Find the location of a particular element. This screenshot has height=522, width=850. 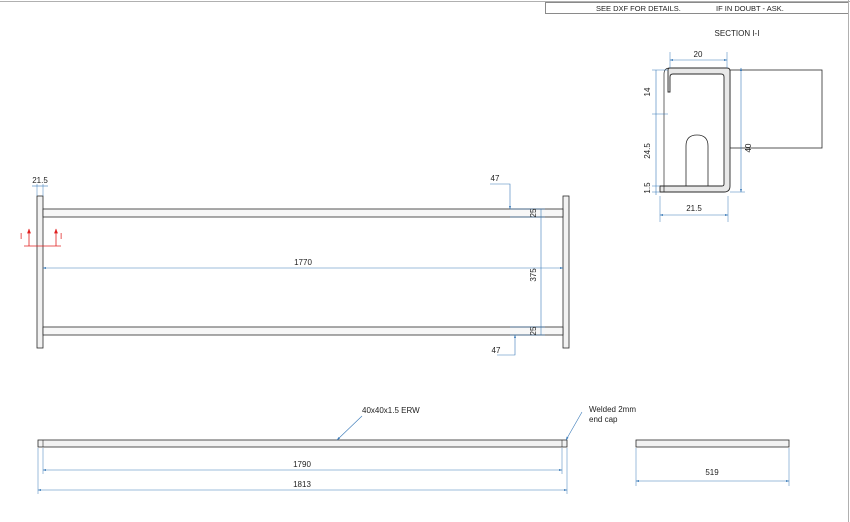

leader-tube is located at coordinates (349, 428).